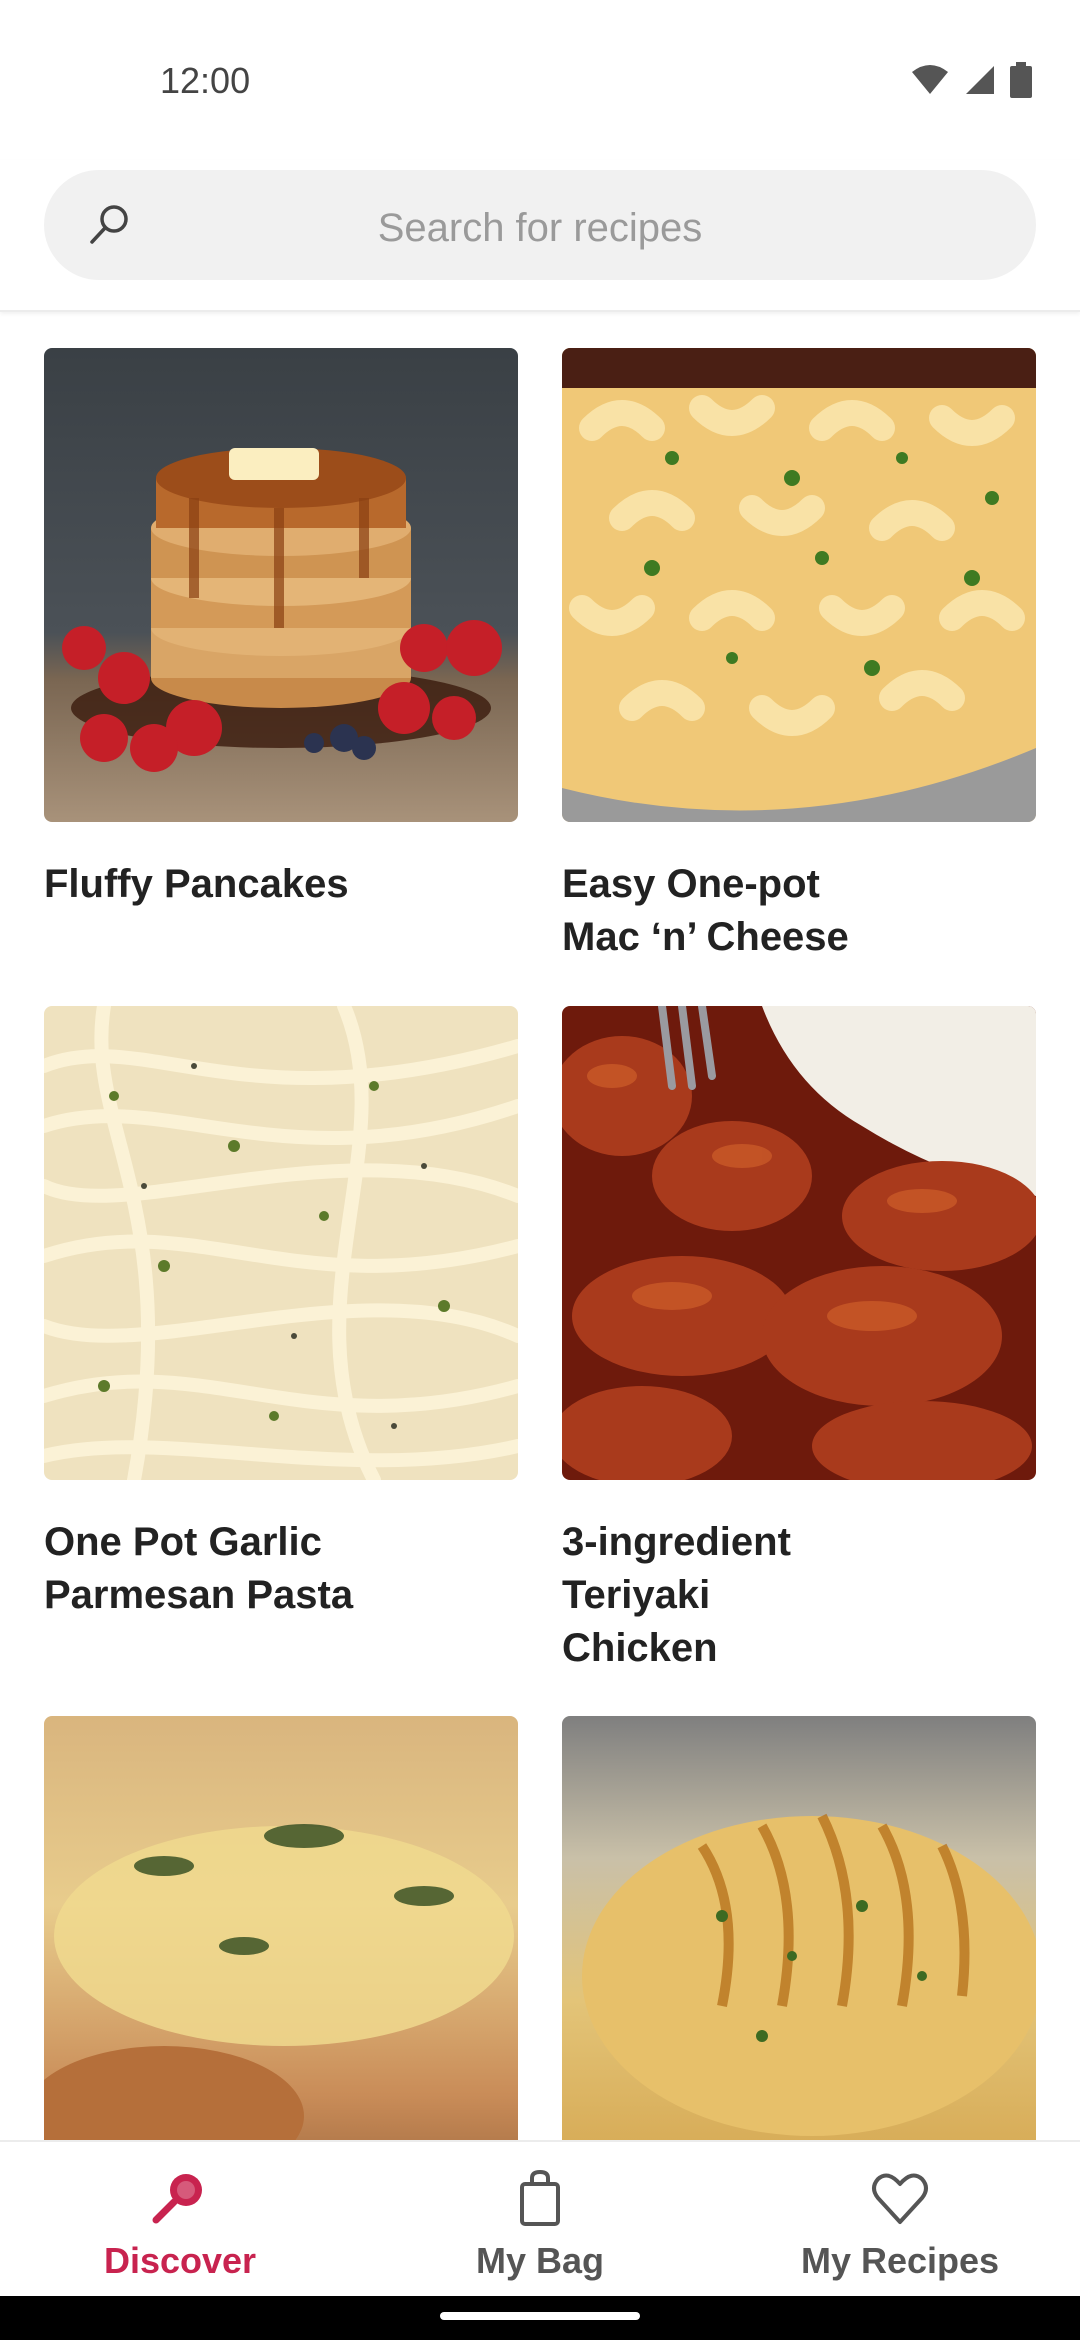  I want to click on search-input: Search for recipes, so click(540, 228).